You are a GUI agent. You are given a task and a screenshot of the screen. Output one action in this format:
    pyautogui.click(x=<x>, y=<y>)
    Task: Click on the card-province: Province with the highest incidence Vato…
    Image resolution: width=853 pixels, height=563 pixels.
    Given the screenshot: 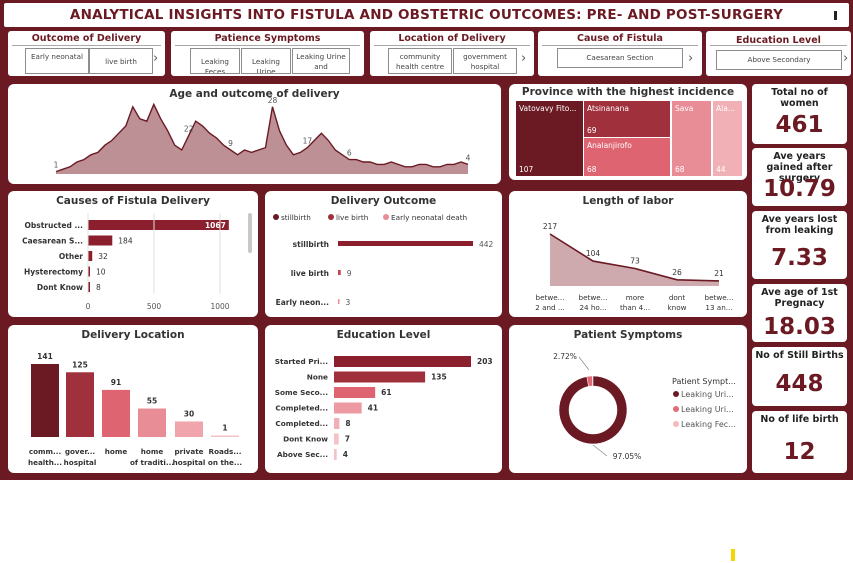 What is the action you would take?
    pyautogui.click(x=628, y=132)
    